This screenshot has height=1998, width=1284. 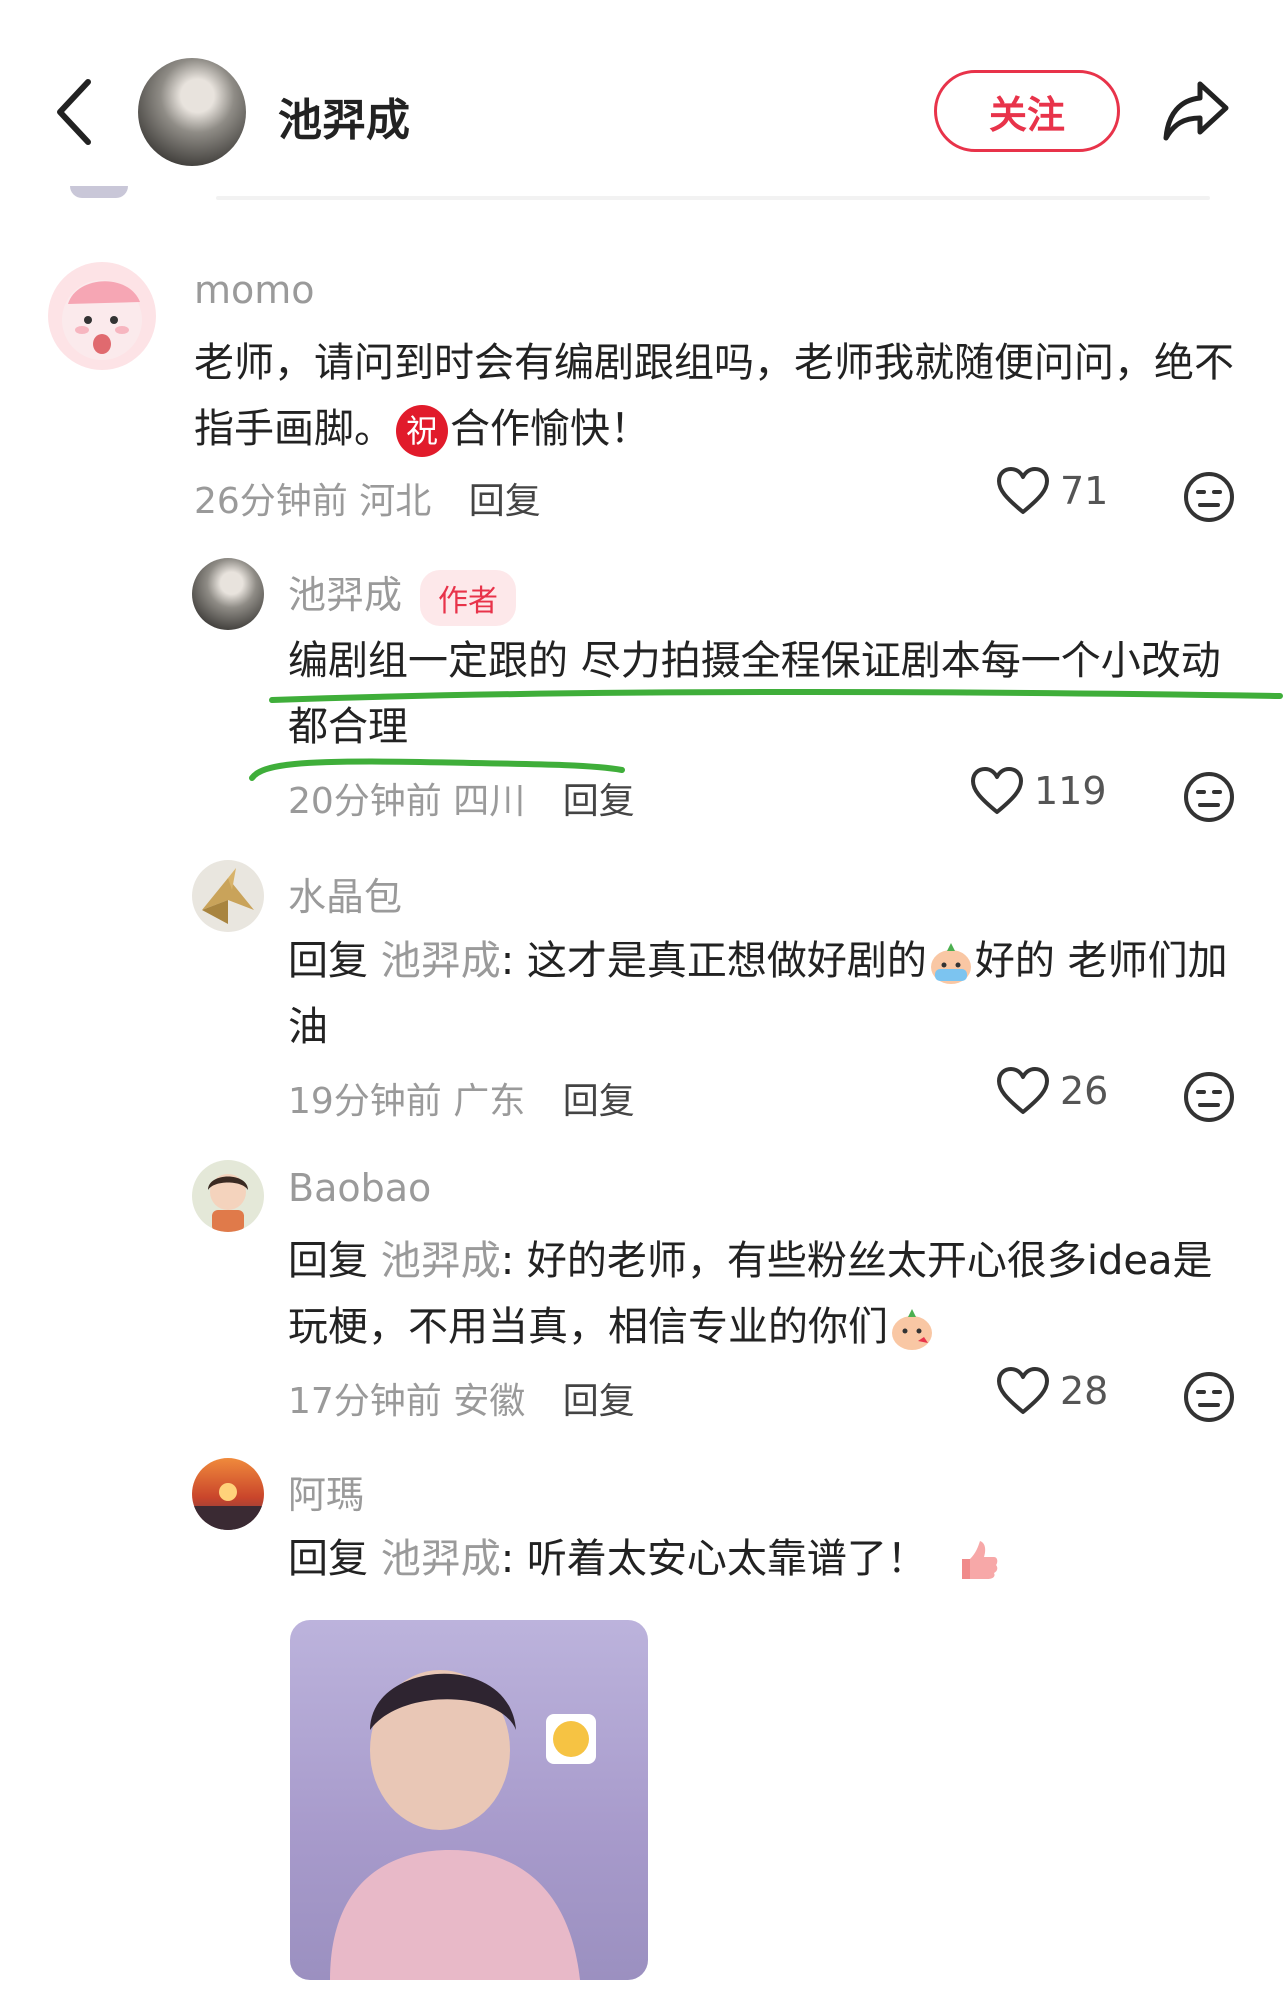 What do you see at coordinates (1052, 1091) in the screenshot?
I see `like-button: 26` at bounding box center [1052, 1091].